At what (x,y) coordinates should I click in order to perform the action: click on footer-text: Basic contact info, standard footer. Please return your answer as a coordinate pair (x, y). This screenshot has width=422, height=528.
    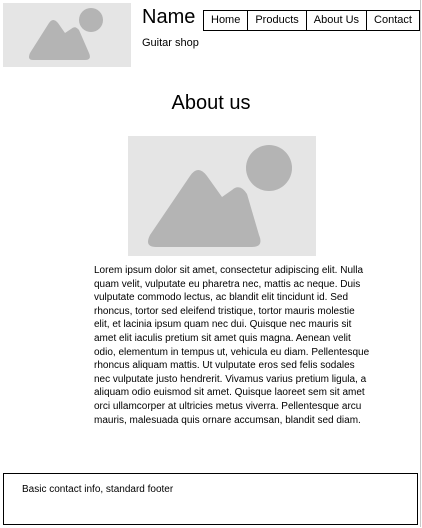
    Looking at the image, I should click on (98, 489).